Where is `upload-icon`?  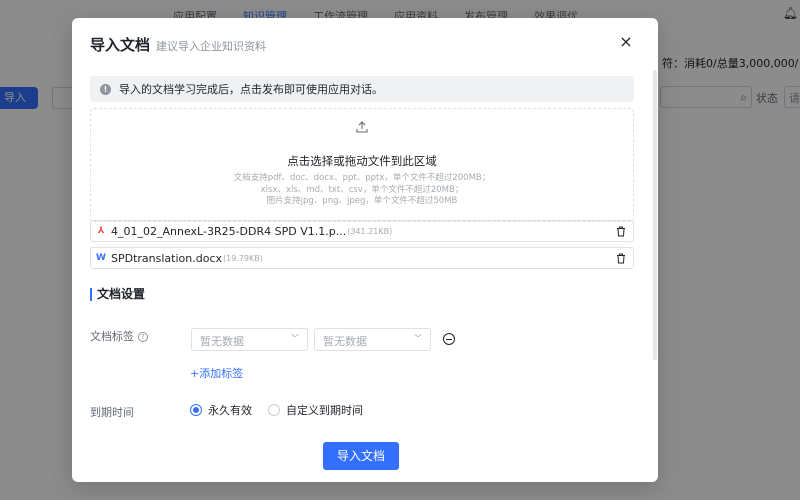 upload-icon is located at coordinates (362, 127).